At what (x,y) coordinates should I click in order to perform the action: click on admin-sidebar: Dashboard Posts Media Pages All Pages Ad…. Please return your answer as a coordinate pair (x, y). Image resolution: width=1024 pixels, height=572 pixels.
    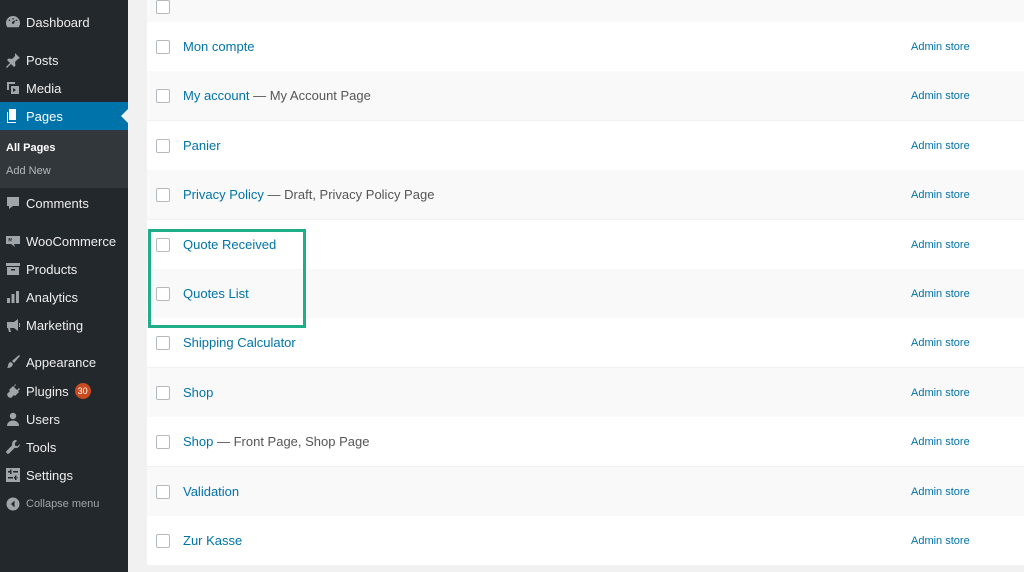
    Looking at the image, I should click on (64, 286).